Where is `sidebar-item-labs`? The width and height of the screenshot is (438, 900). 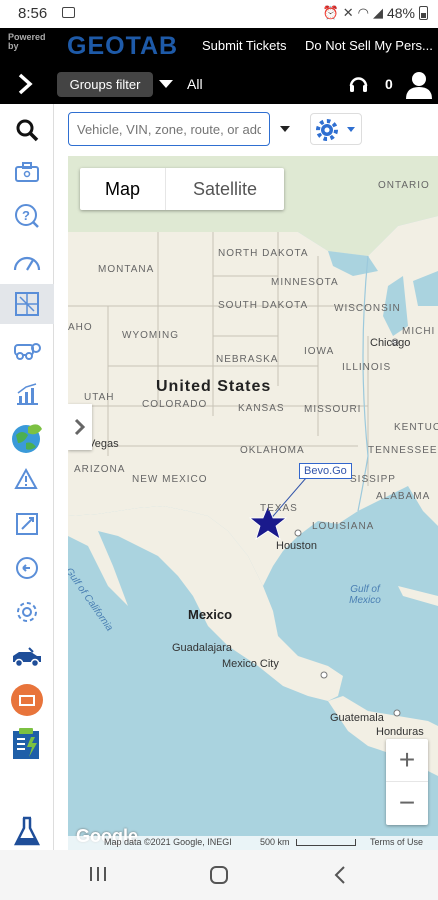 sidebar-item-labs is located at coordinates (27, 832).